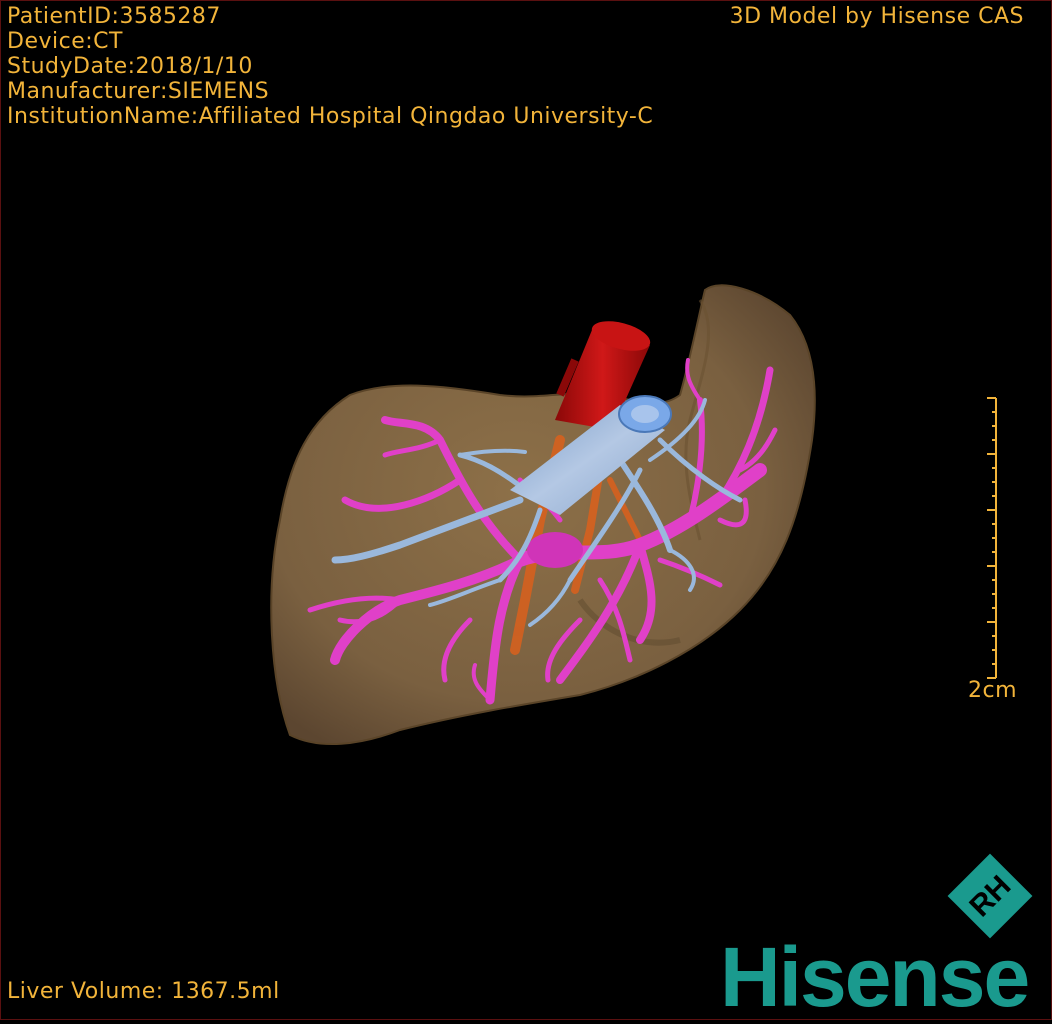 The width and height of the screenshot is (1052, 1024). I want to click on liver-volume-label: Liver Volume: 1367.5ml, so click(143, 991).